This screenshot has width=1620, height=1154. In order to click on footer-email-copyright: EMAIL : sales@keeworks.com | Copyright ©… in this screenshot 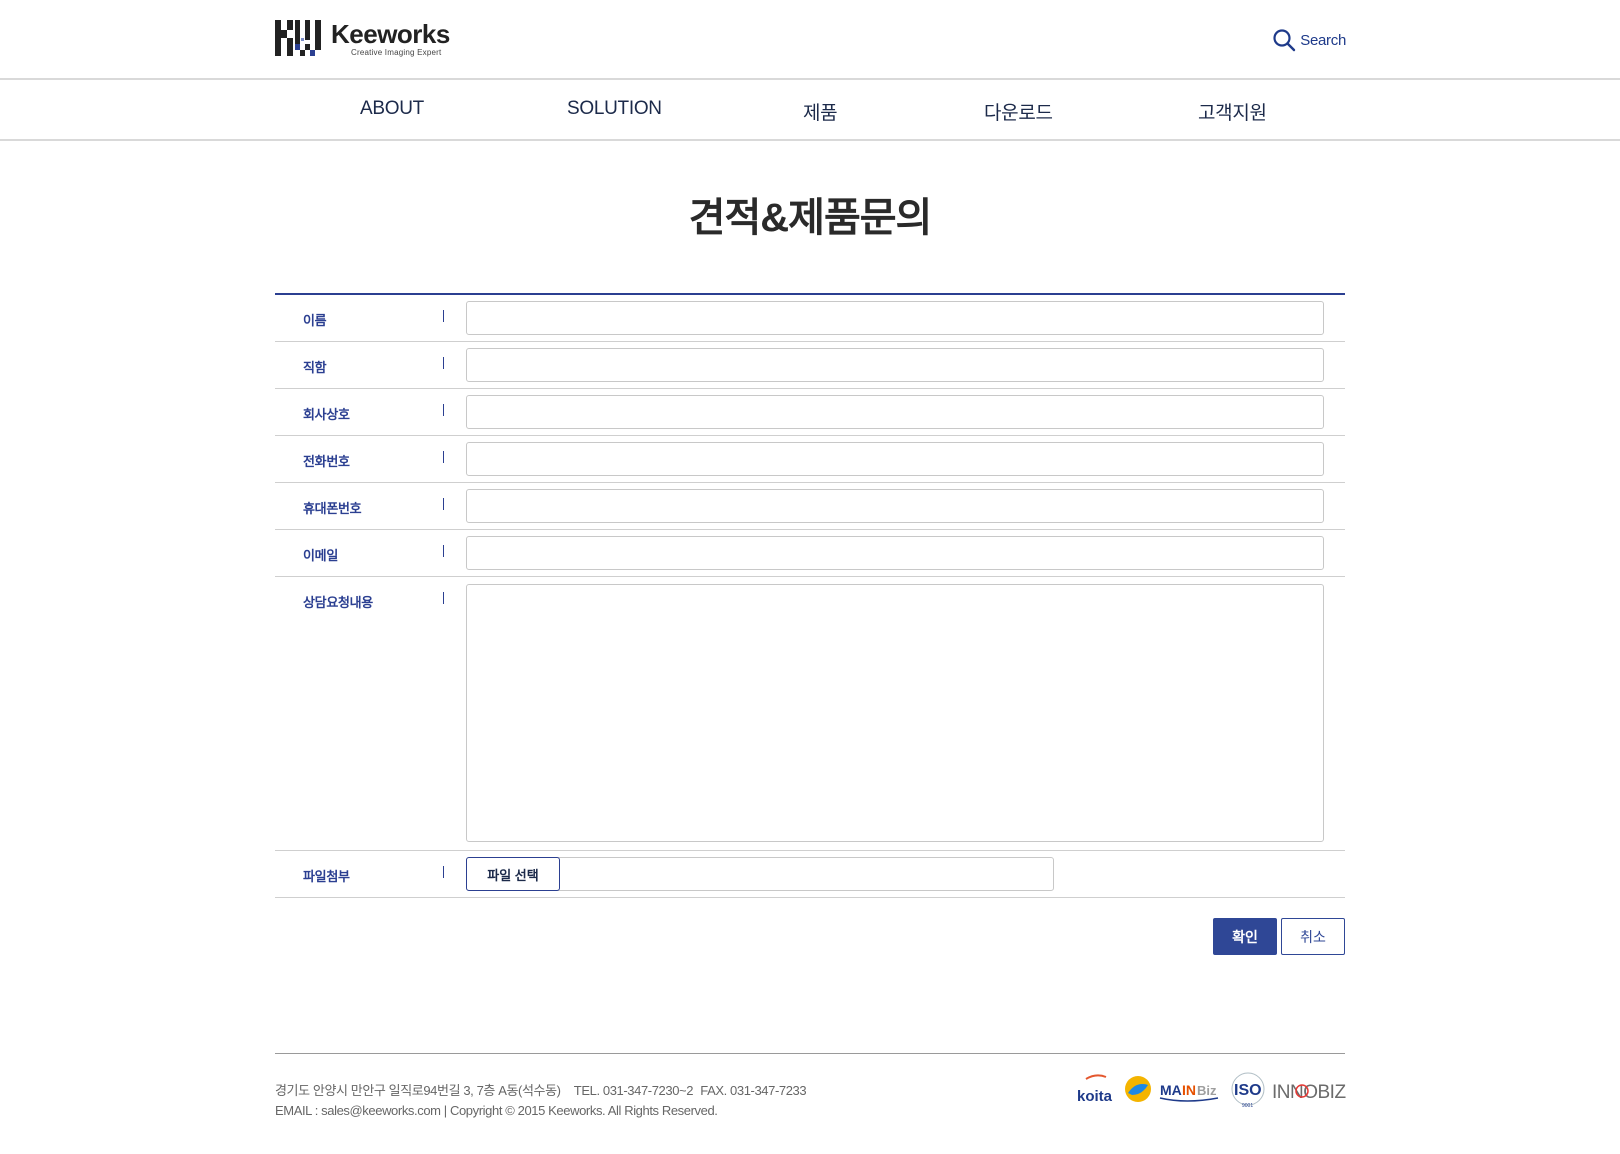, I will do `click(496, 1110)`.